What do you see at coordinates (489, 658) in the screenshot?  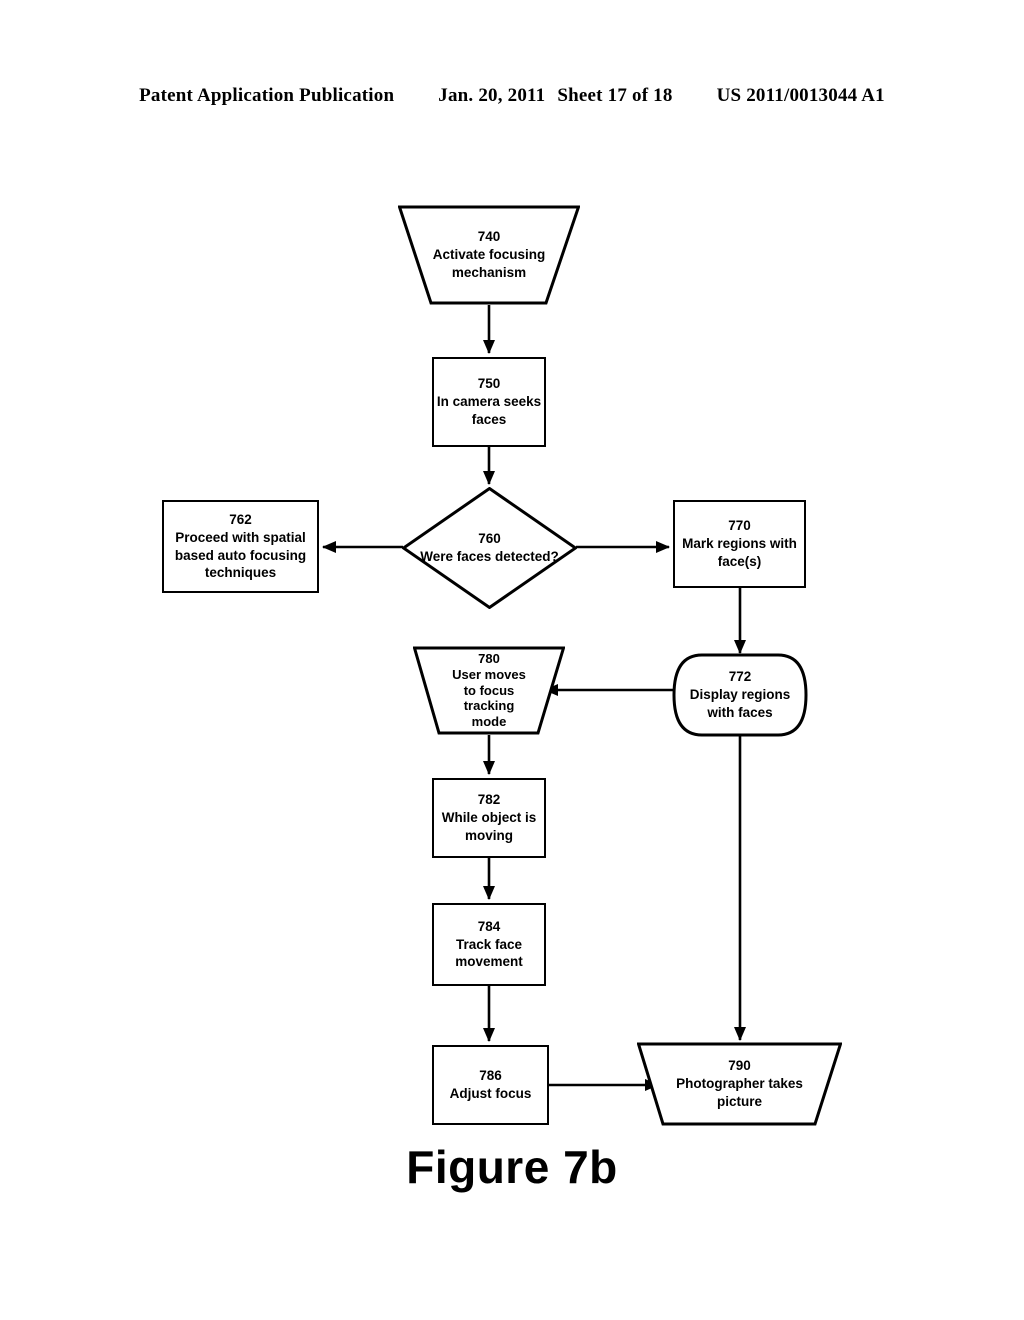 I see `node-number: 780` at bounding box center [489, 658].